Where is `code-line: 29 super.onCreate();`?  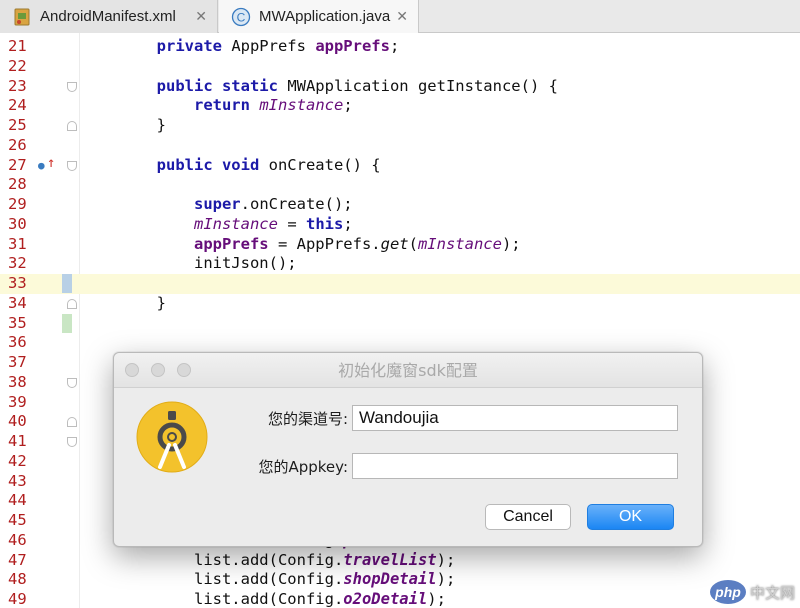 code-line: 29 super.onCreate(); is located at coordinates (400, 205).